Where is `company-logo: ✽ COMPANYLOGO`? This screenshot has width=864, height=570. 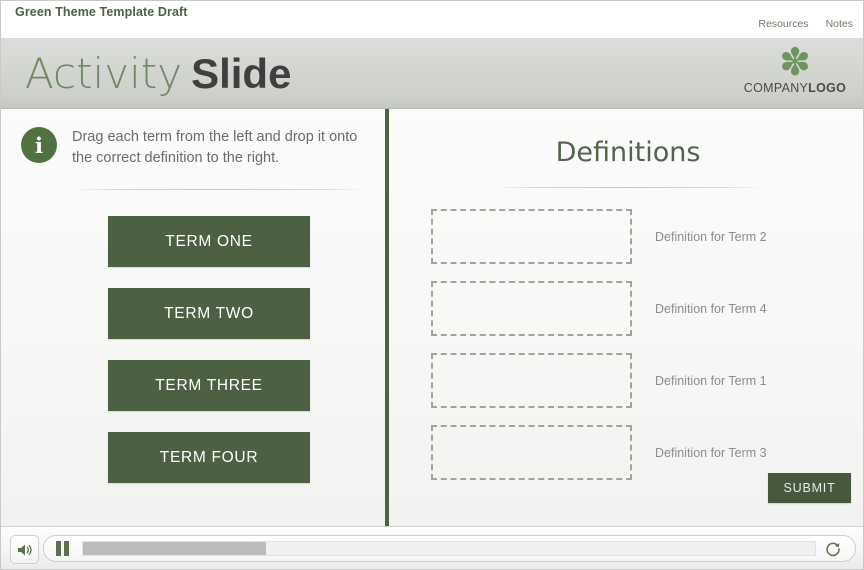
company-logo: ✽ COMPANYLOGO is located at coordinates (795, 67).